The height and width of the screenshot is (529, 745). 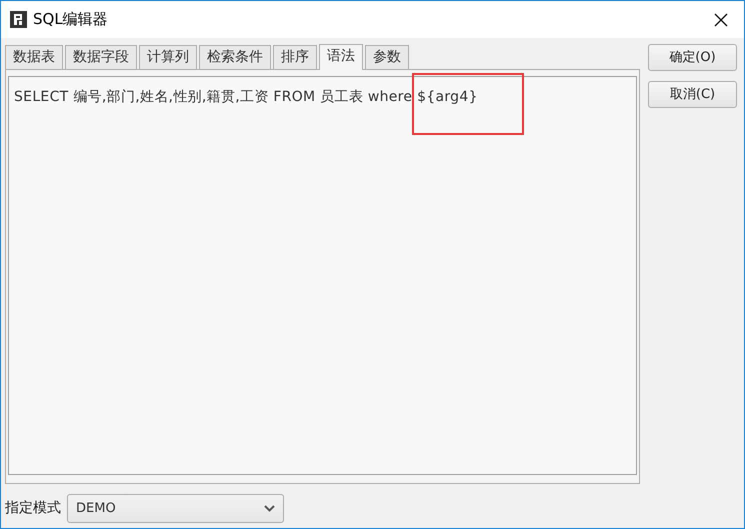 I want to click on window-title: SQL编辑器, so click(x=70, y=19).